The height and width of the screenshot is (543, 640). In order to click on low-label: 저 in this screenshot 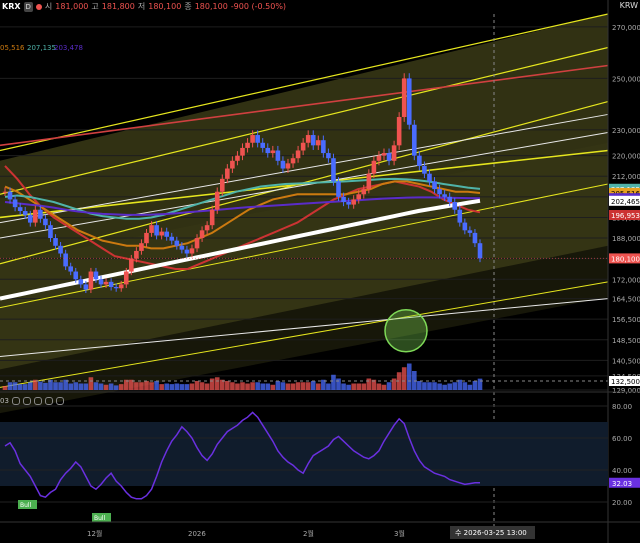, I will do `click(141, 6)`.